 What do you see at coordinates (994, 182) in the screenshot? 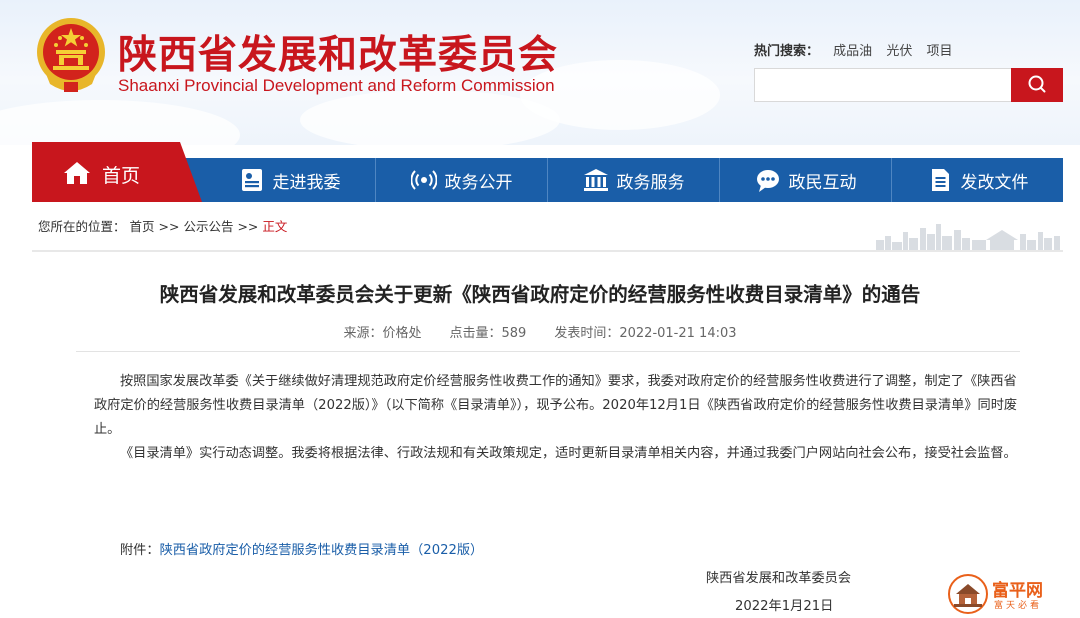
I see `nav-item-label: 发改文件` at bounding box center [994, 182].